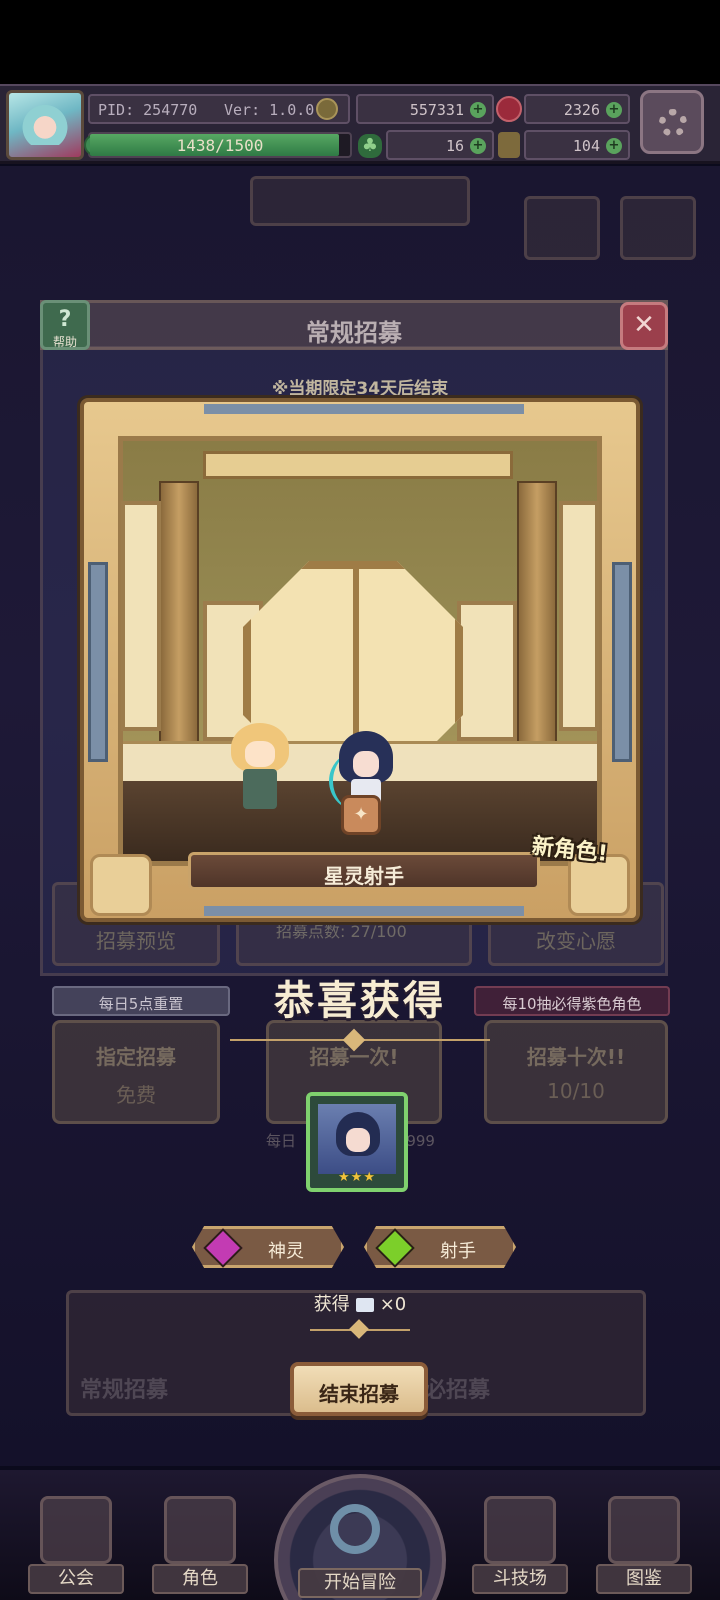  I want to click on gem-plus-icon: +, so click(614, 110).